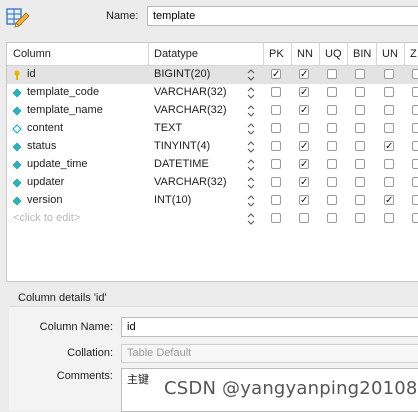 The width and height of the screenshot is (418, 412). What do you see at coordinates (362, 54) in the screenshot?
I see `header-bin: BIN` at bounding box center [362, 54].